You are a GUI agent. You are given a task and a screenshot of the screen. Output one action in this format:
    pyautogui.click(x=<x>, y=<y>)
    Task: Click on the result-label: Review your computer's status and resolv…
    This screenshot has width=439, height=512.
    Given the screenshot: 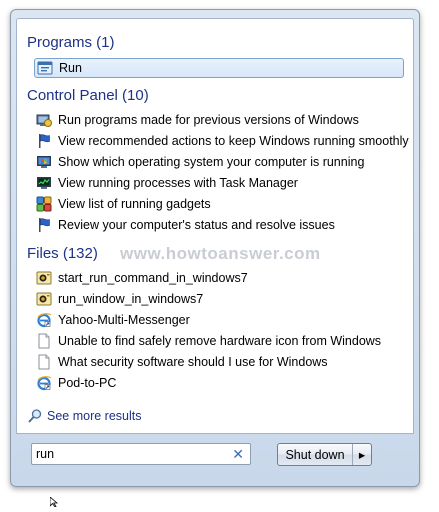 What is the action you would take?
    pyautogui.click(x=196, y=224)
    